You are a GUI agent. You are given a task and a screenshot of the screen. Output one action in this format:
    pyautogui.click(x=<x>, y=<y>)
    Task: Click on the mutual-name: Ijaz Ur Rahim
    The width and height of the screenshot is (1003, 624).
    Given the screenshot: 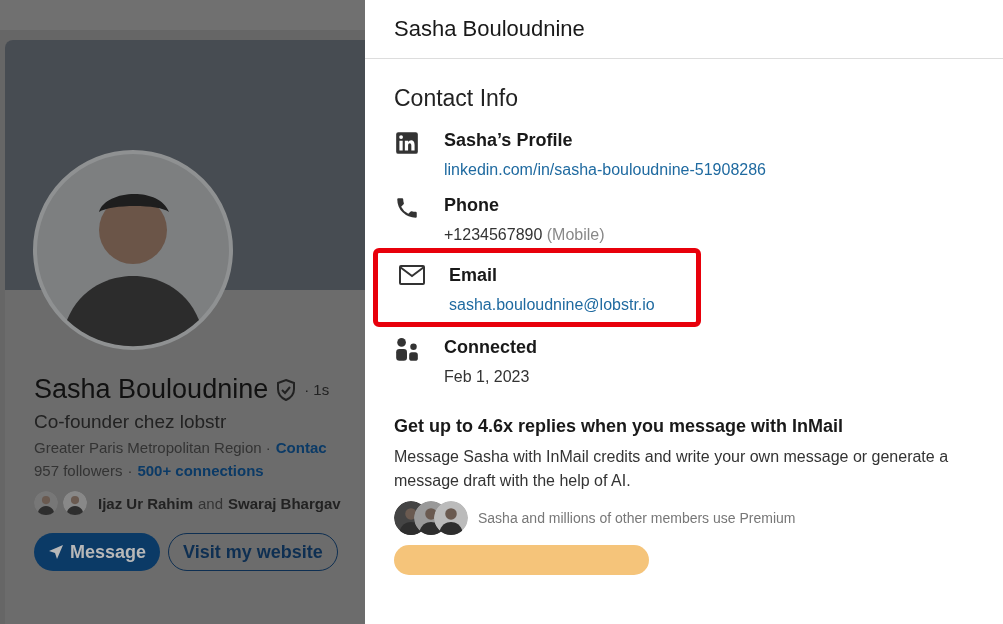 What is the action you would take?
    pyautogui.click(x=146, y=503)
    